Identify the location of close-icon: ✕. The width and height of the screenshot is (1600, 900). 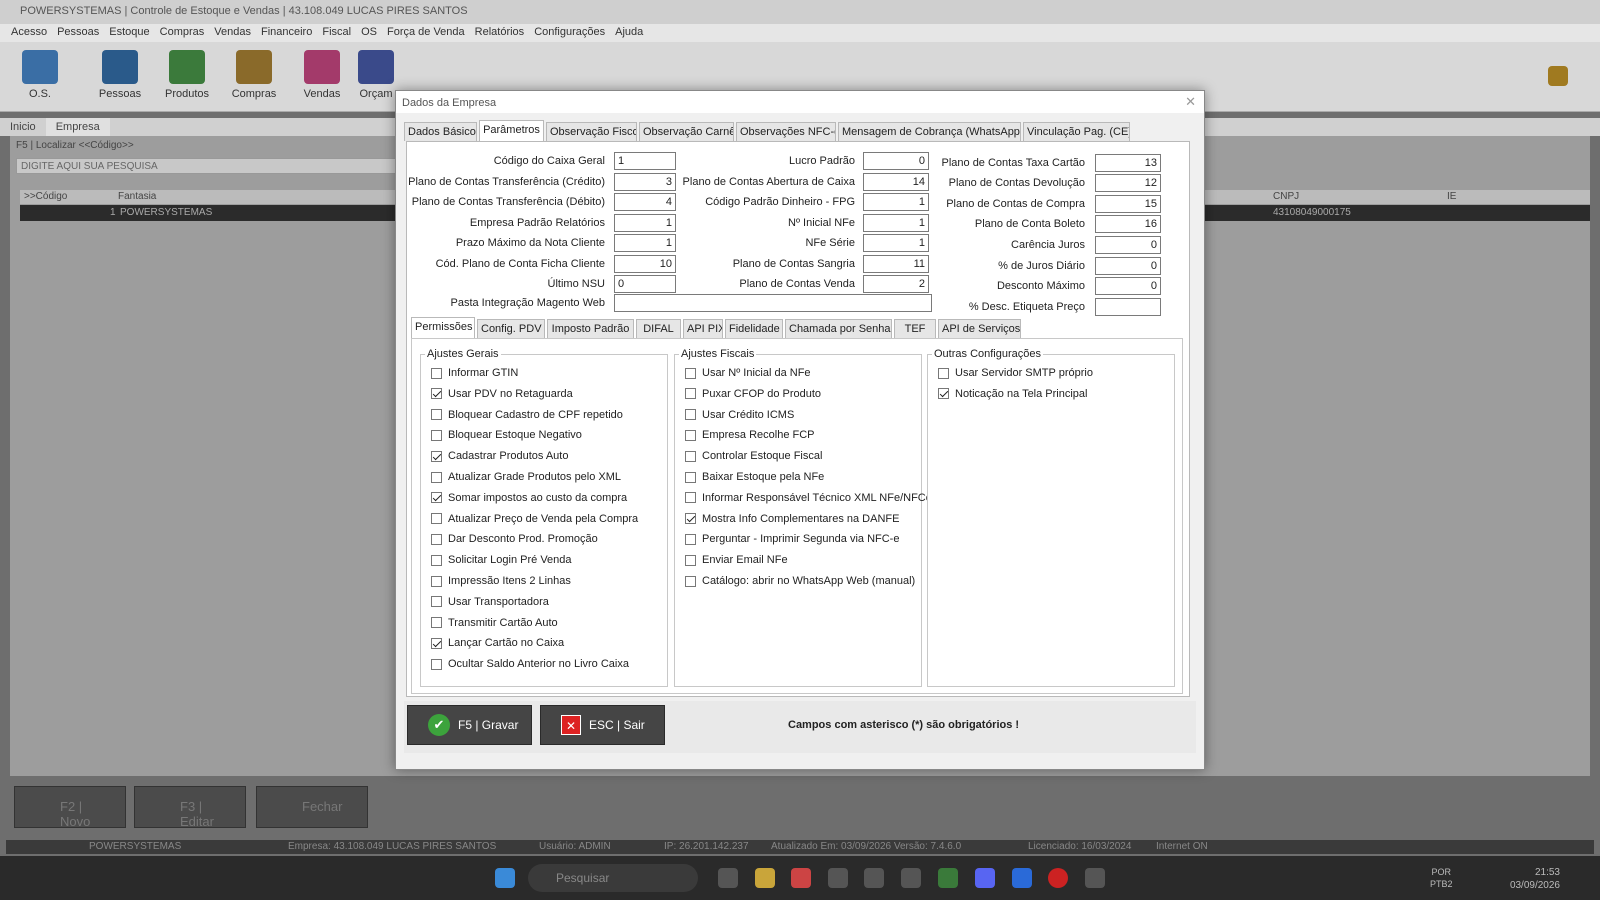
(1190, 102).